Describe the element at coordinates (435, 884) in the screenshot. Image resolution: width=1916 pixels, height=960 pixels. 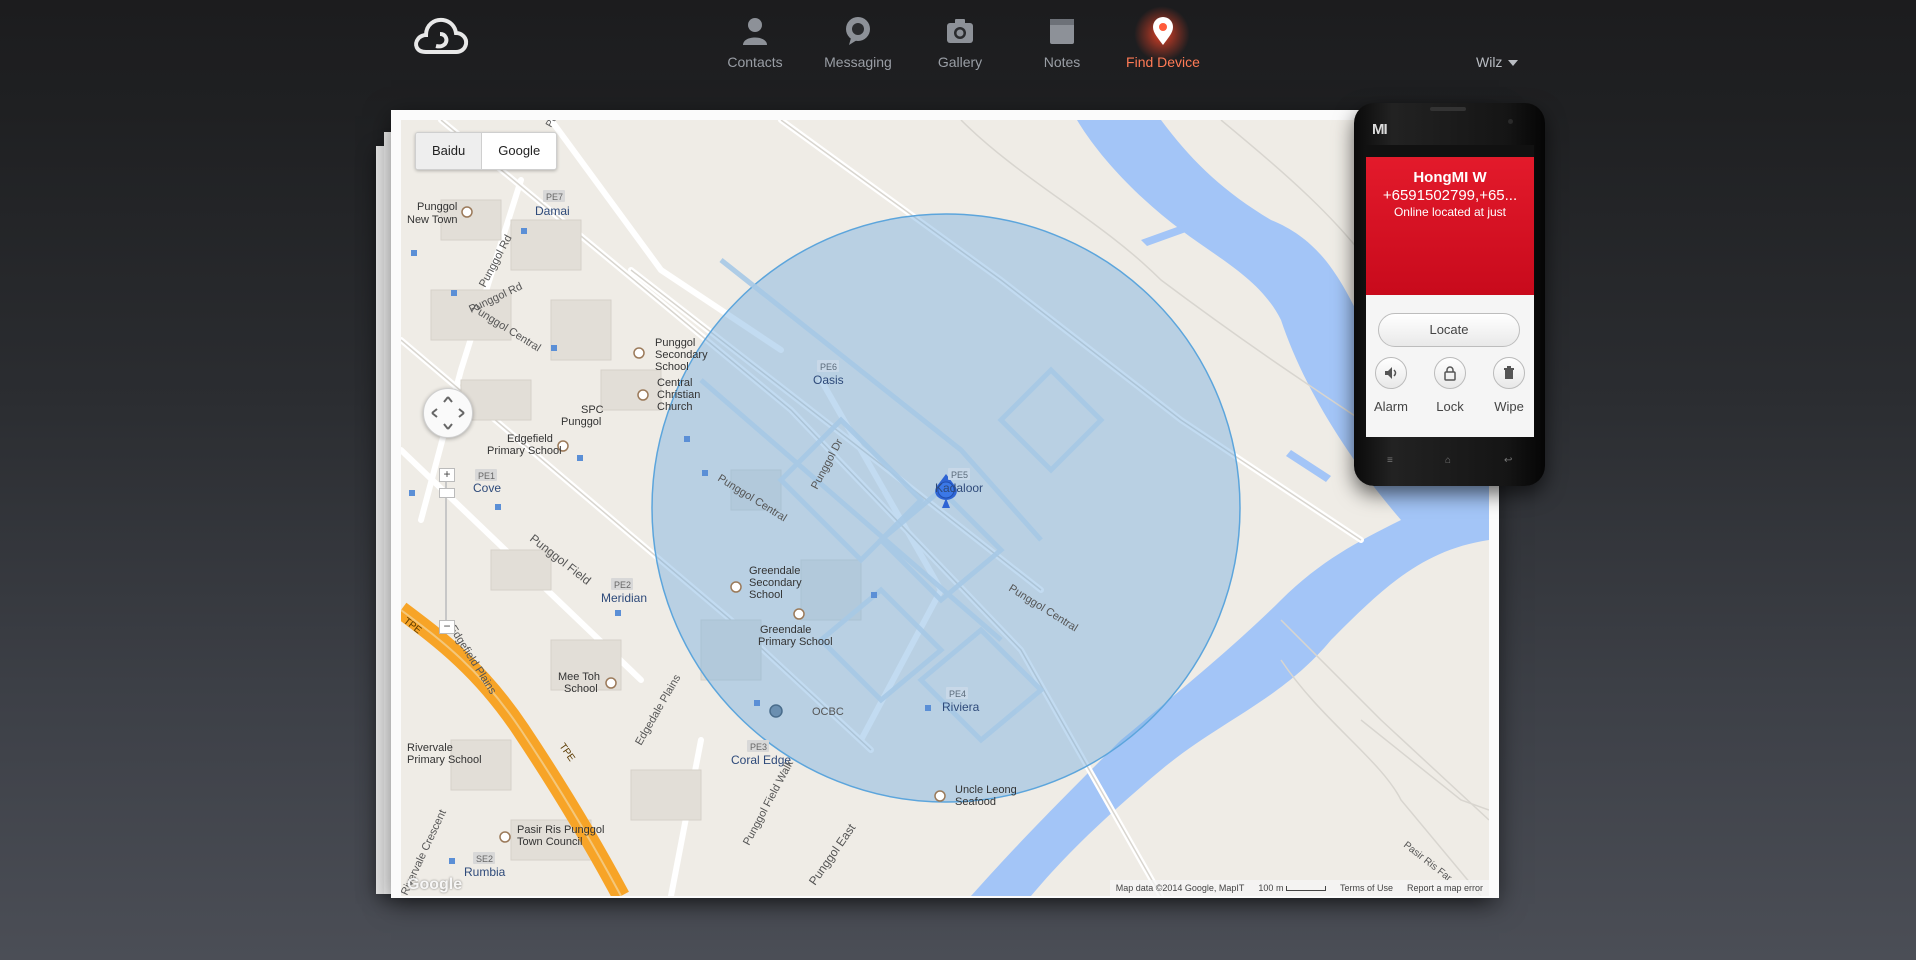
I see `google-logo: Google` at that location.